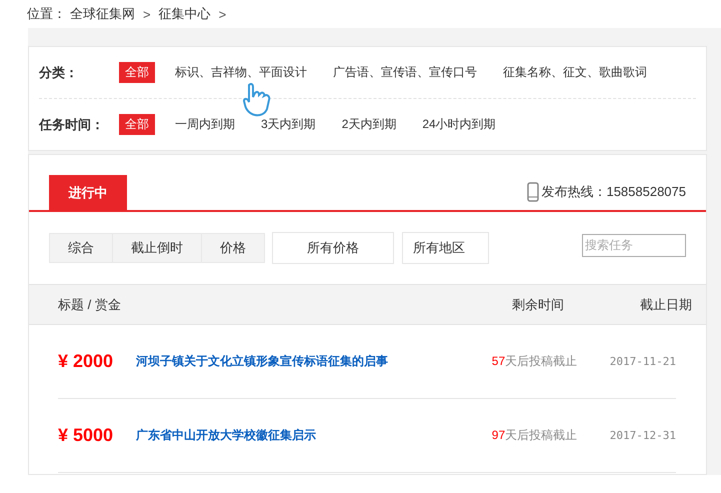  I want to click on column-header: 截止日期, so click(666, 305).